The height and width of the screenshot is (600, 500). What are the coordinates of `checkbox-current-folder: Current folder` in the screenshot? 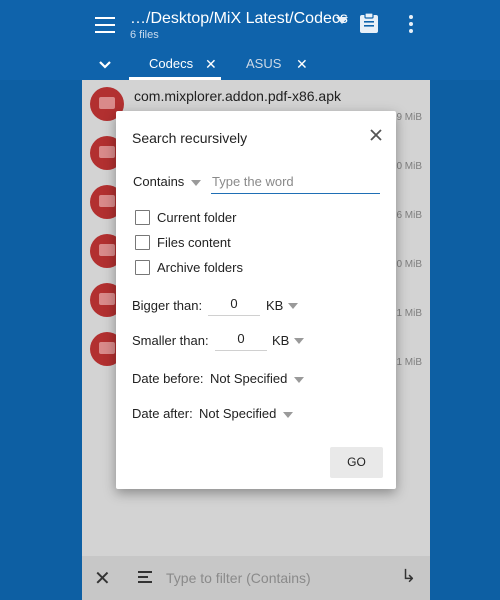 It's located at (215, 219).